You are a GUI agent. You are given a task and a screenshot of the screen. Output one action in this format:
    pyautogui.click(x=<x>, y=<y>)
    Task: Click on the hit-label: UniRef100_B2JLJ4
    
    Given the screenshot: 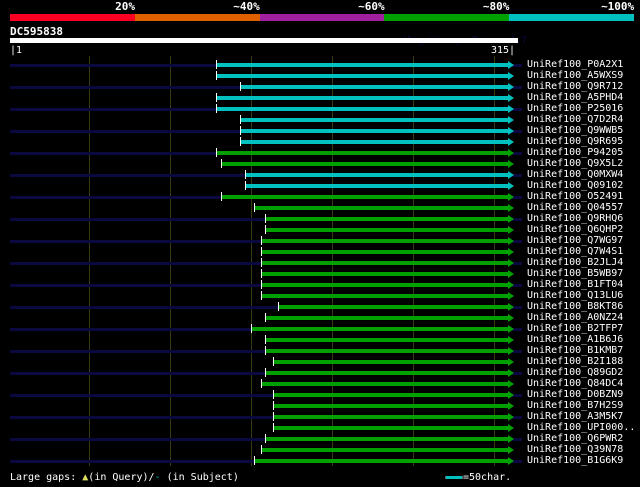 What is the action you would take?
    pyautogui.click(x=575, y=262)
    